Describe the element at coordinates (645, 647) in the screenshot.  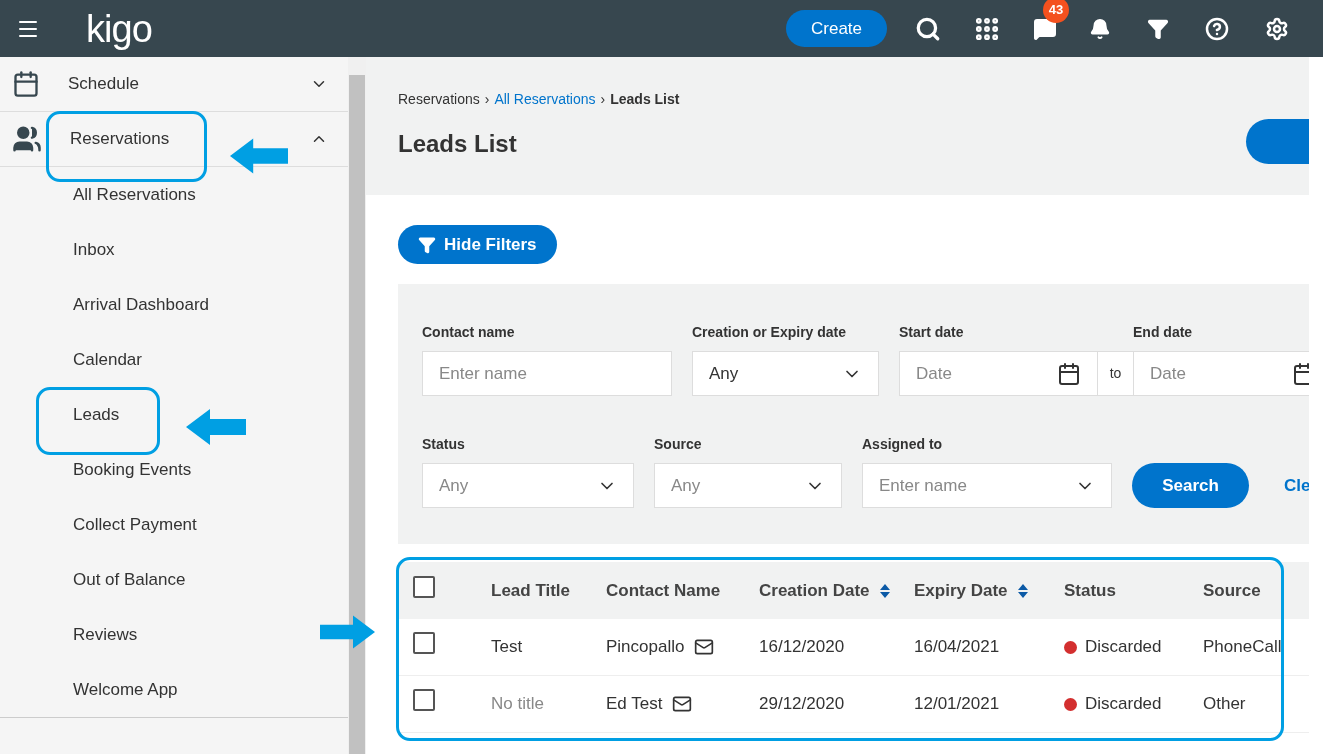
I see `table-cell-text: Pincopallo` at that location.